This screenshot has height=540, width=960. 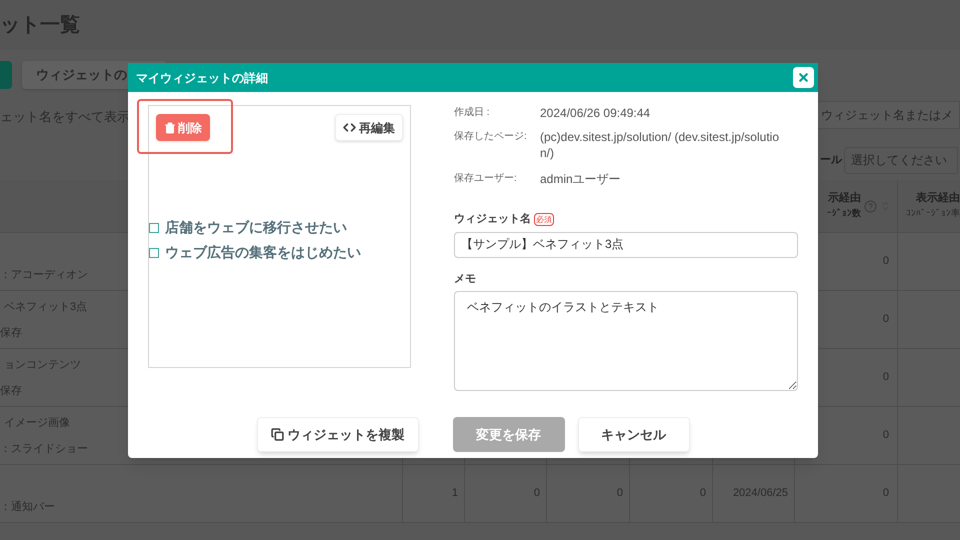 What do you see at coordinates (277, 434) in the screenshot?
I see `copy-icon` at bounding box center [277, 434].